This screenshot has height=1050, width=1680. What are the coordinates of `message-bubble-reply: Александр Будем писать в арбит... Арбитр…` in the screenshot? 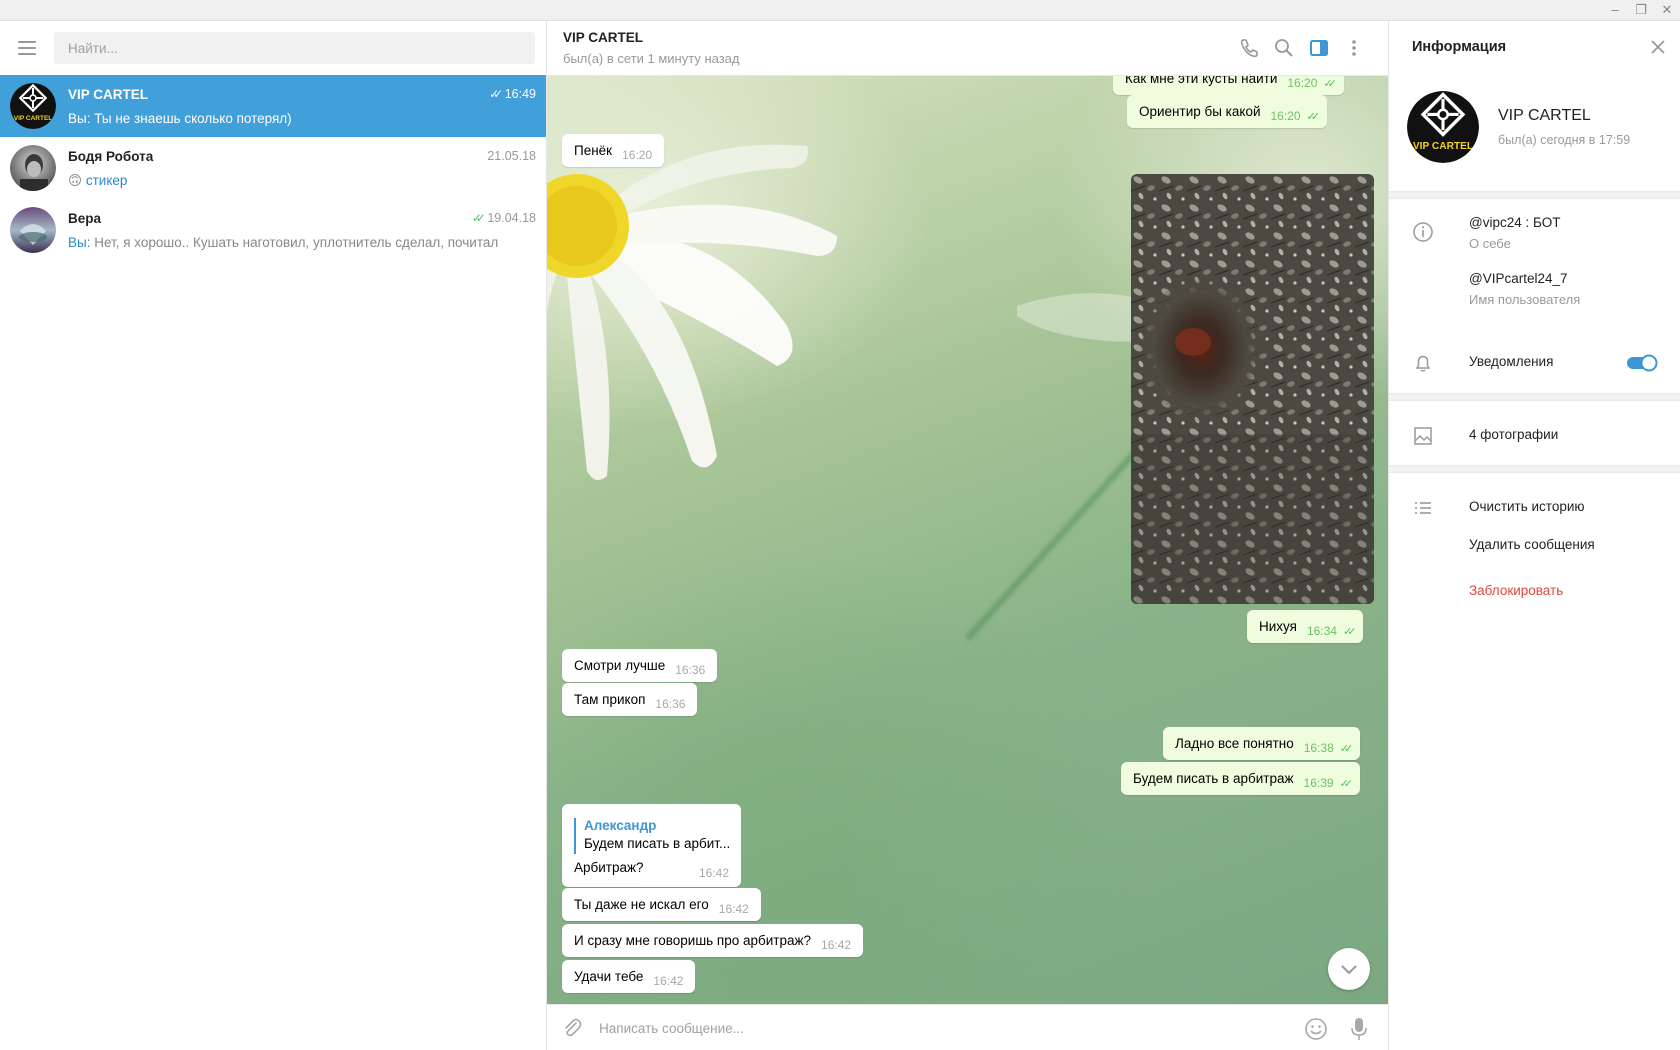 It's located at (651, 845).